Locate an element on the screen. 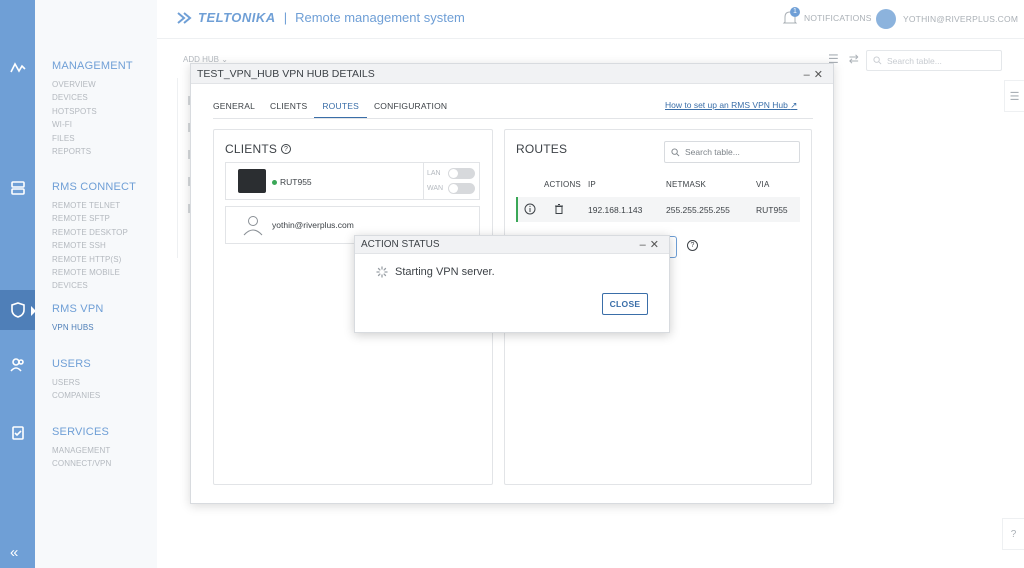  lan-toggle is located at coordinates (461, 173).